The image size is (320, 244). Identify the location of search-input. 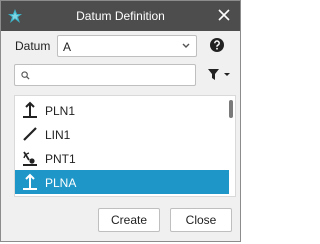
(112, 75).